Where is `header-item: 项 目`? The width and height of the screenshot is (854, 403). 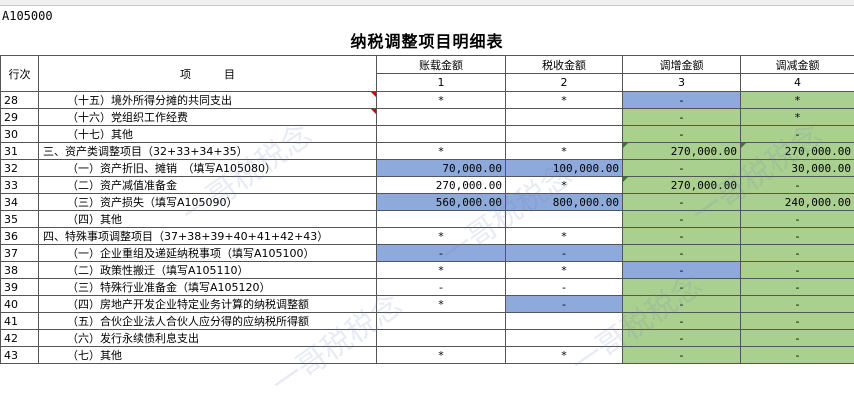 header-item: 项 目 is located at coordinates (207, 73).